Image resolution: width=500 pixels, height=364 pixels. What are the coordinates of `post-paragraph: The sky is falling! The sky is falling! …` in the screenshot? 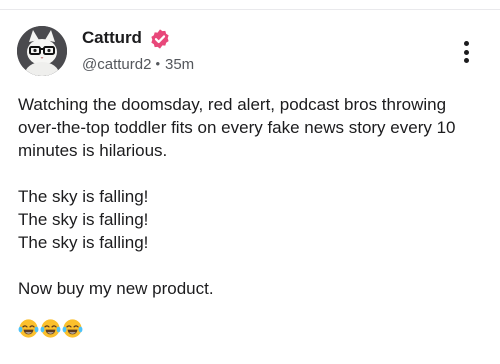 It's located at (83, 219).